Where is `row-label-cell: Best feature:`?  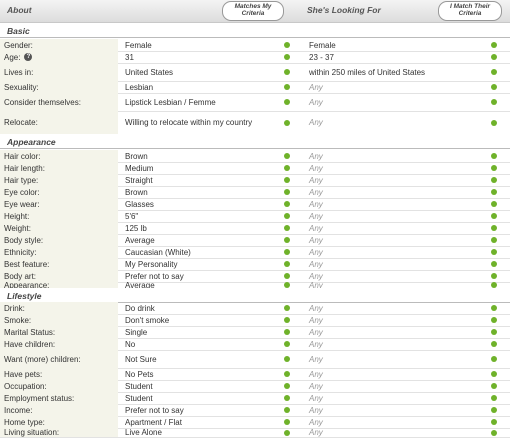
row-label-cell: Best feature: is located at coordinates (59, 264).